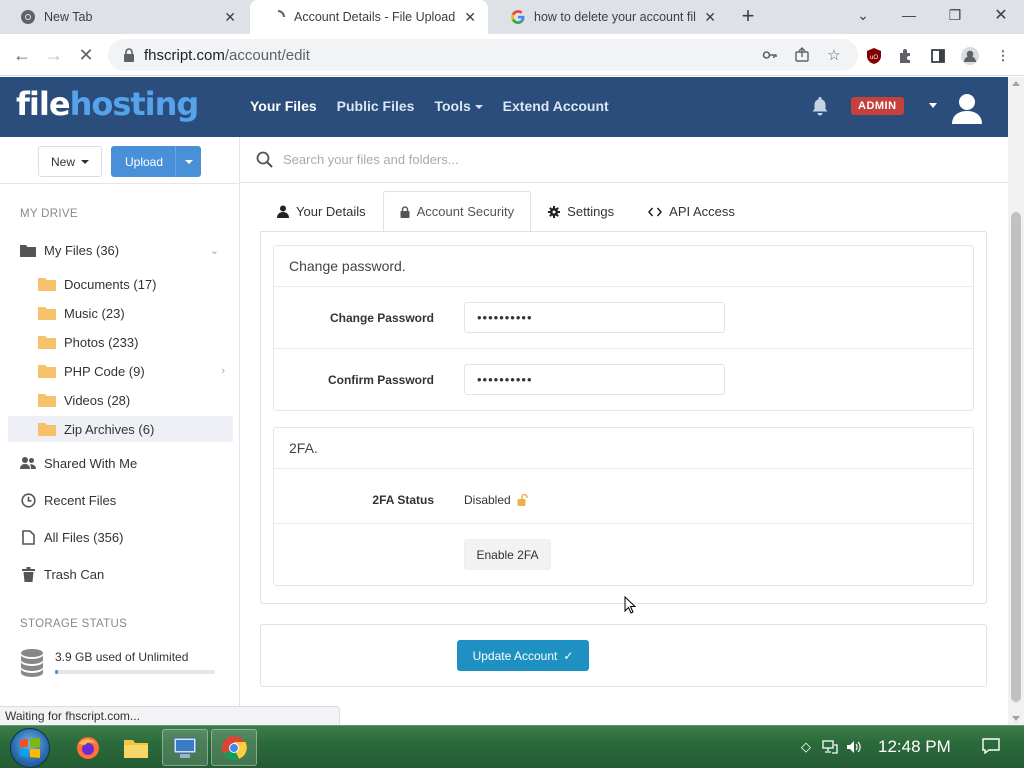 This screenshot has width=1024, height=768. I want to click on upload-dropdown-toggle, so click(188, 161).